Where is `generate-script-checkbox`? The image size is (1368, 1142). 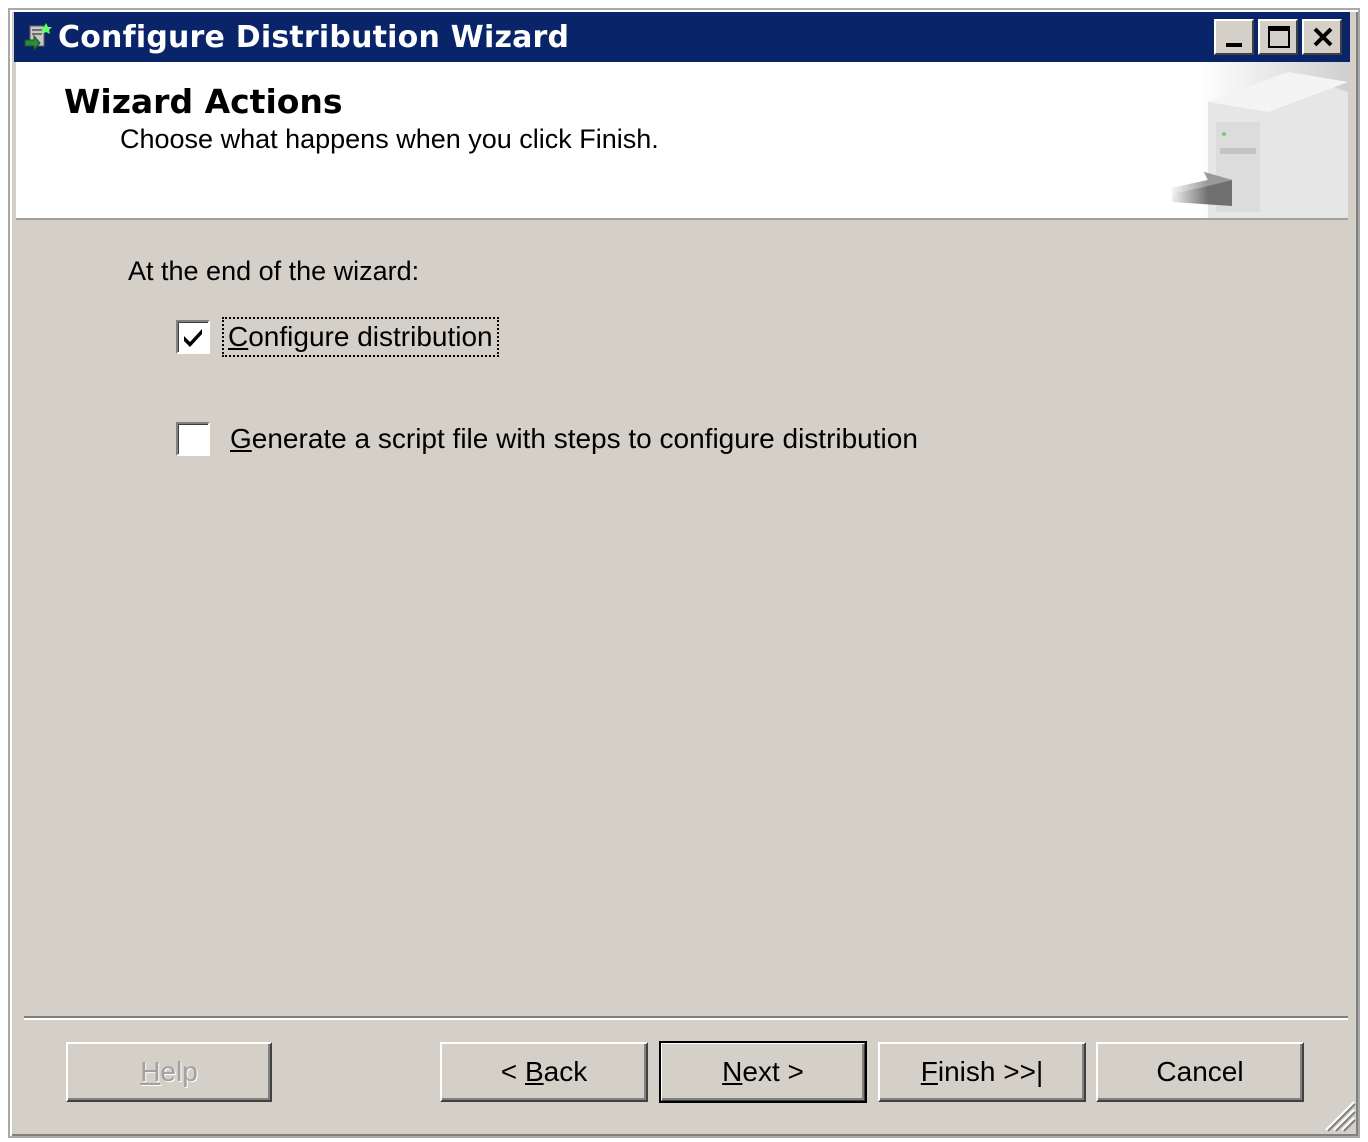 generate-script-checkbox is located at coordinates (193, 439).